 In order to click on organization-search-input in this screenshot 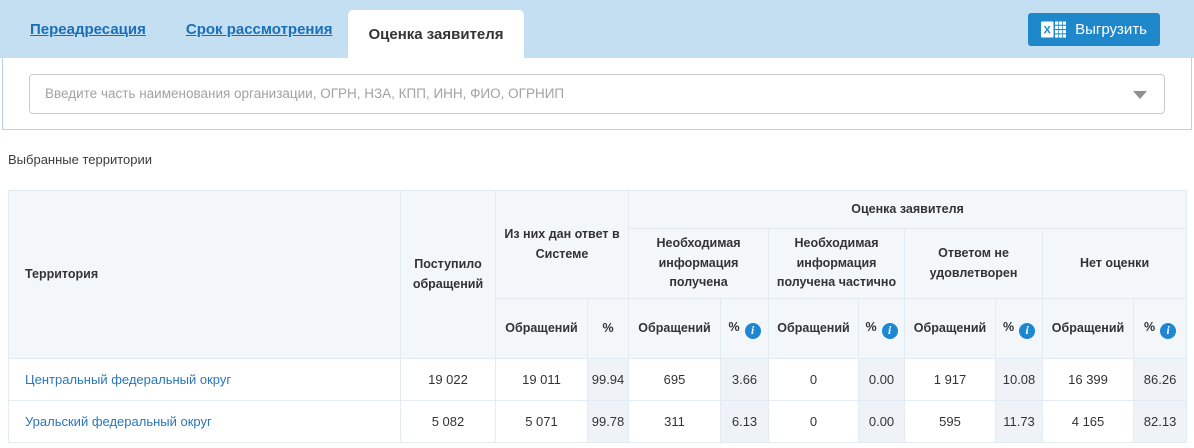, I will do `click(597, 93)`.